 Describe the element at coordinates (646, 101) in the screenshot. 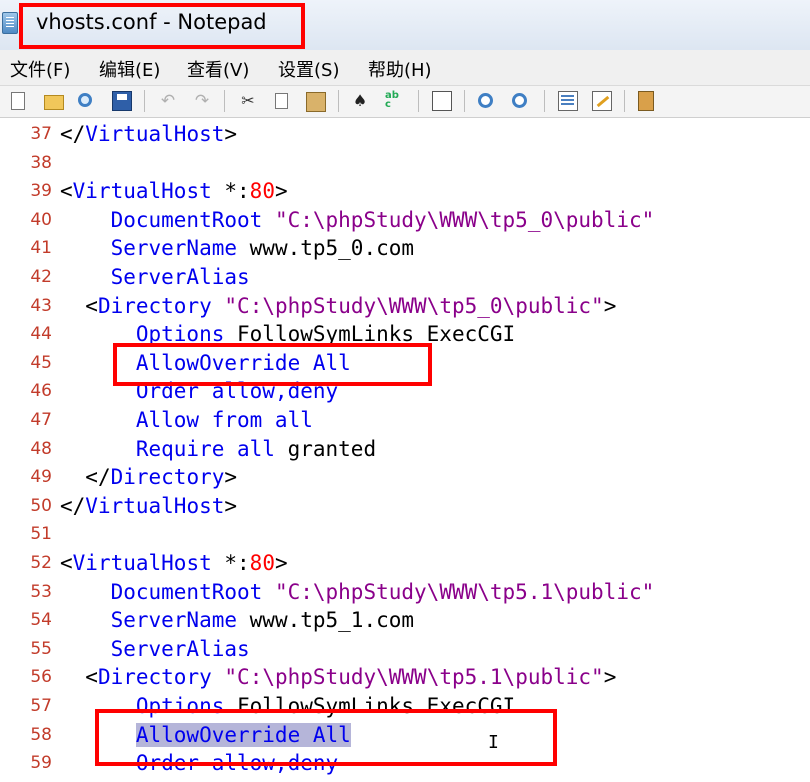

I see `exit-icon` at that location.